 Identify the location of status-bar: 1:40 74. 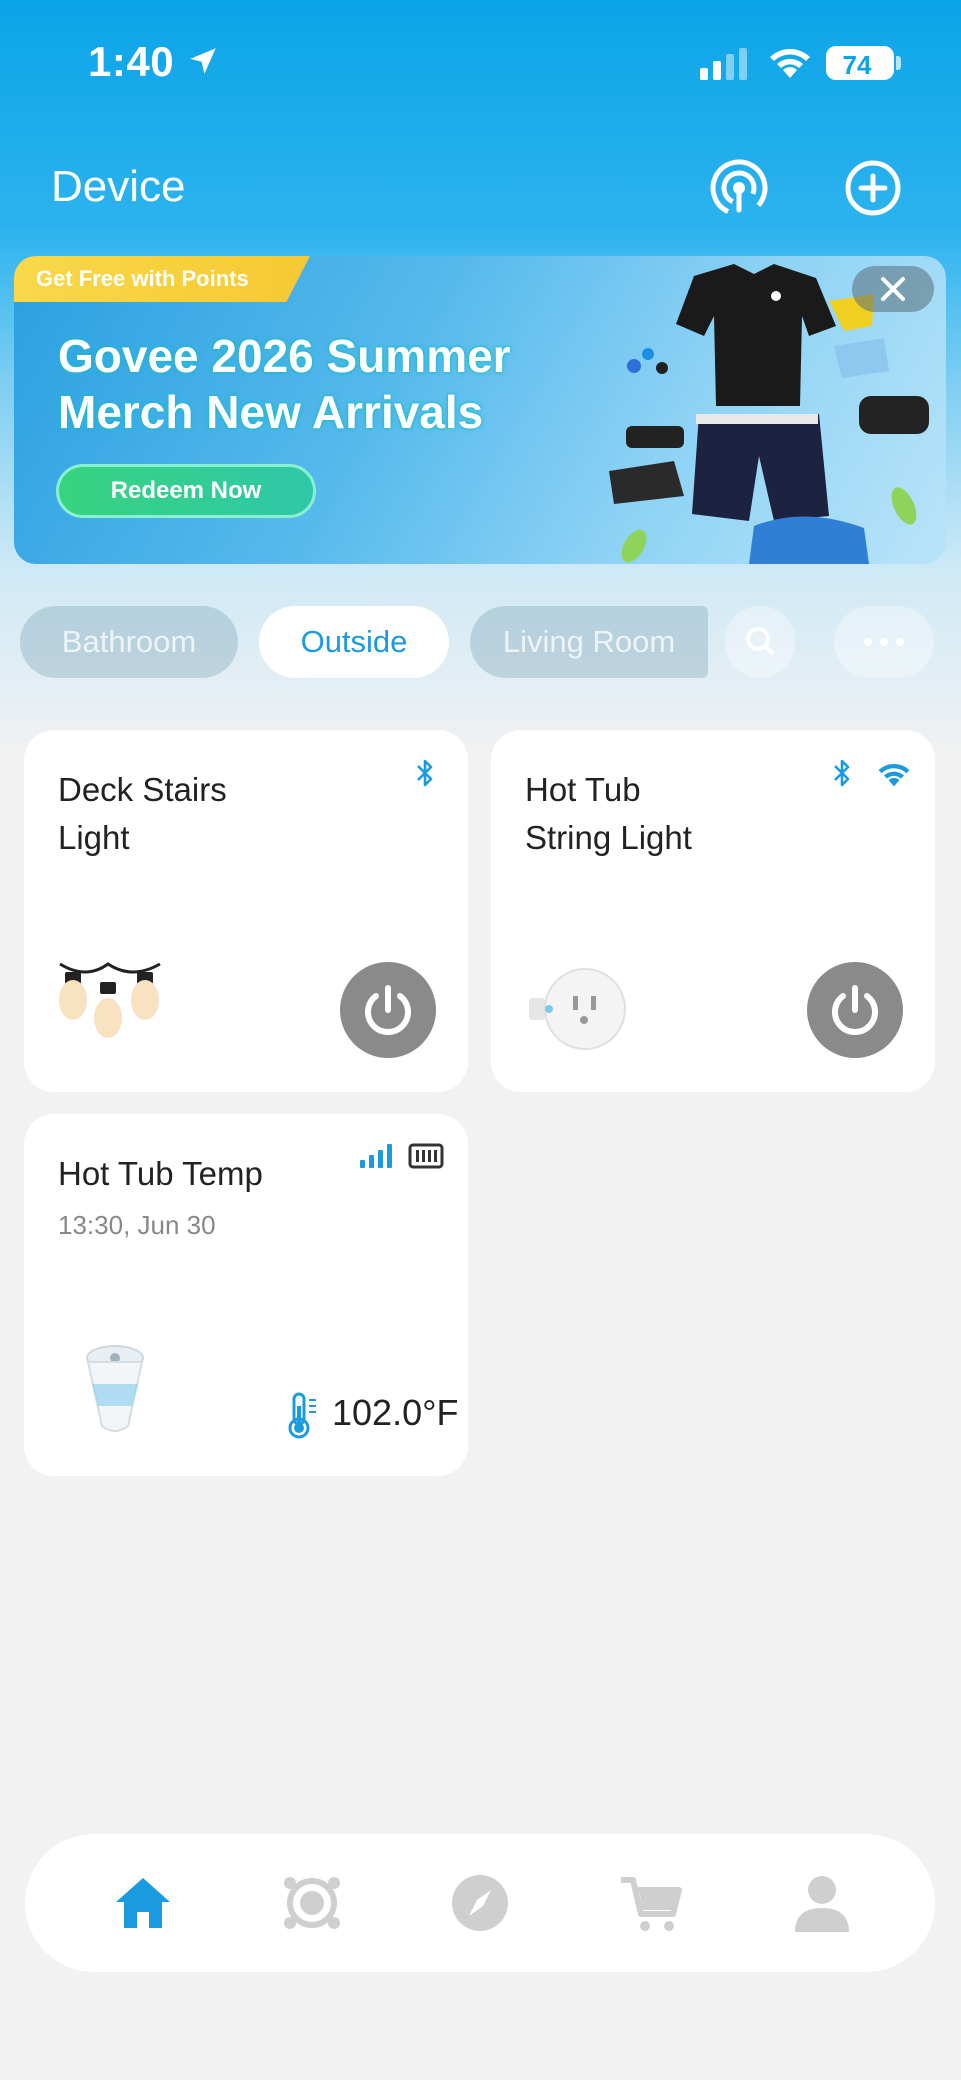
(480, 60).